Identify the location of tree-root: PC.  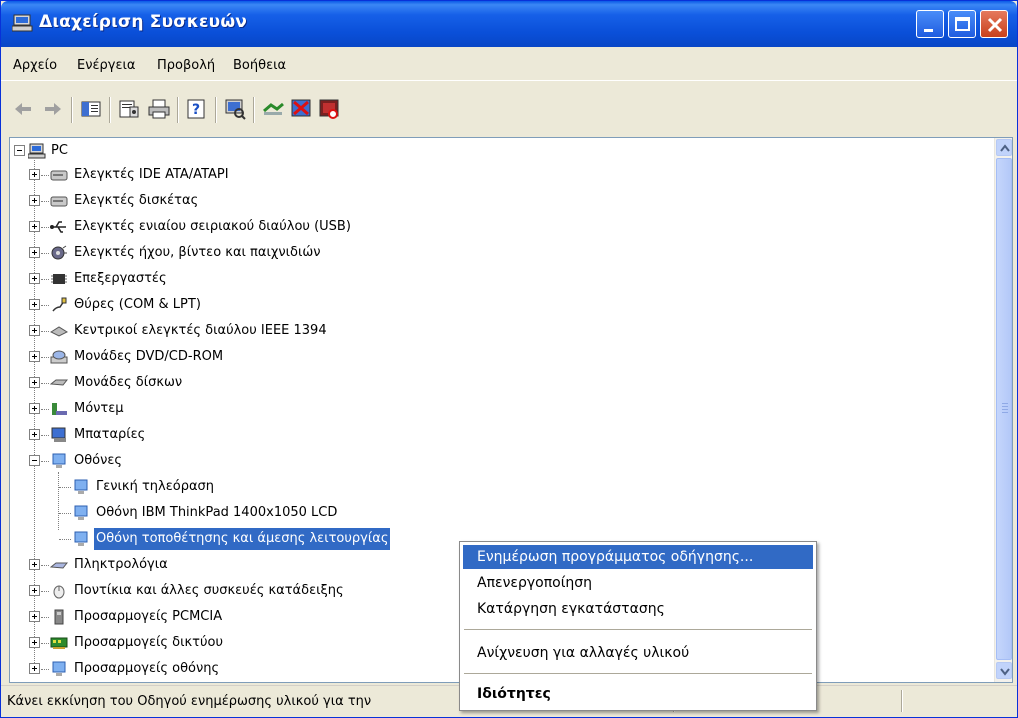
(160, 151).